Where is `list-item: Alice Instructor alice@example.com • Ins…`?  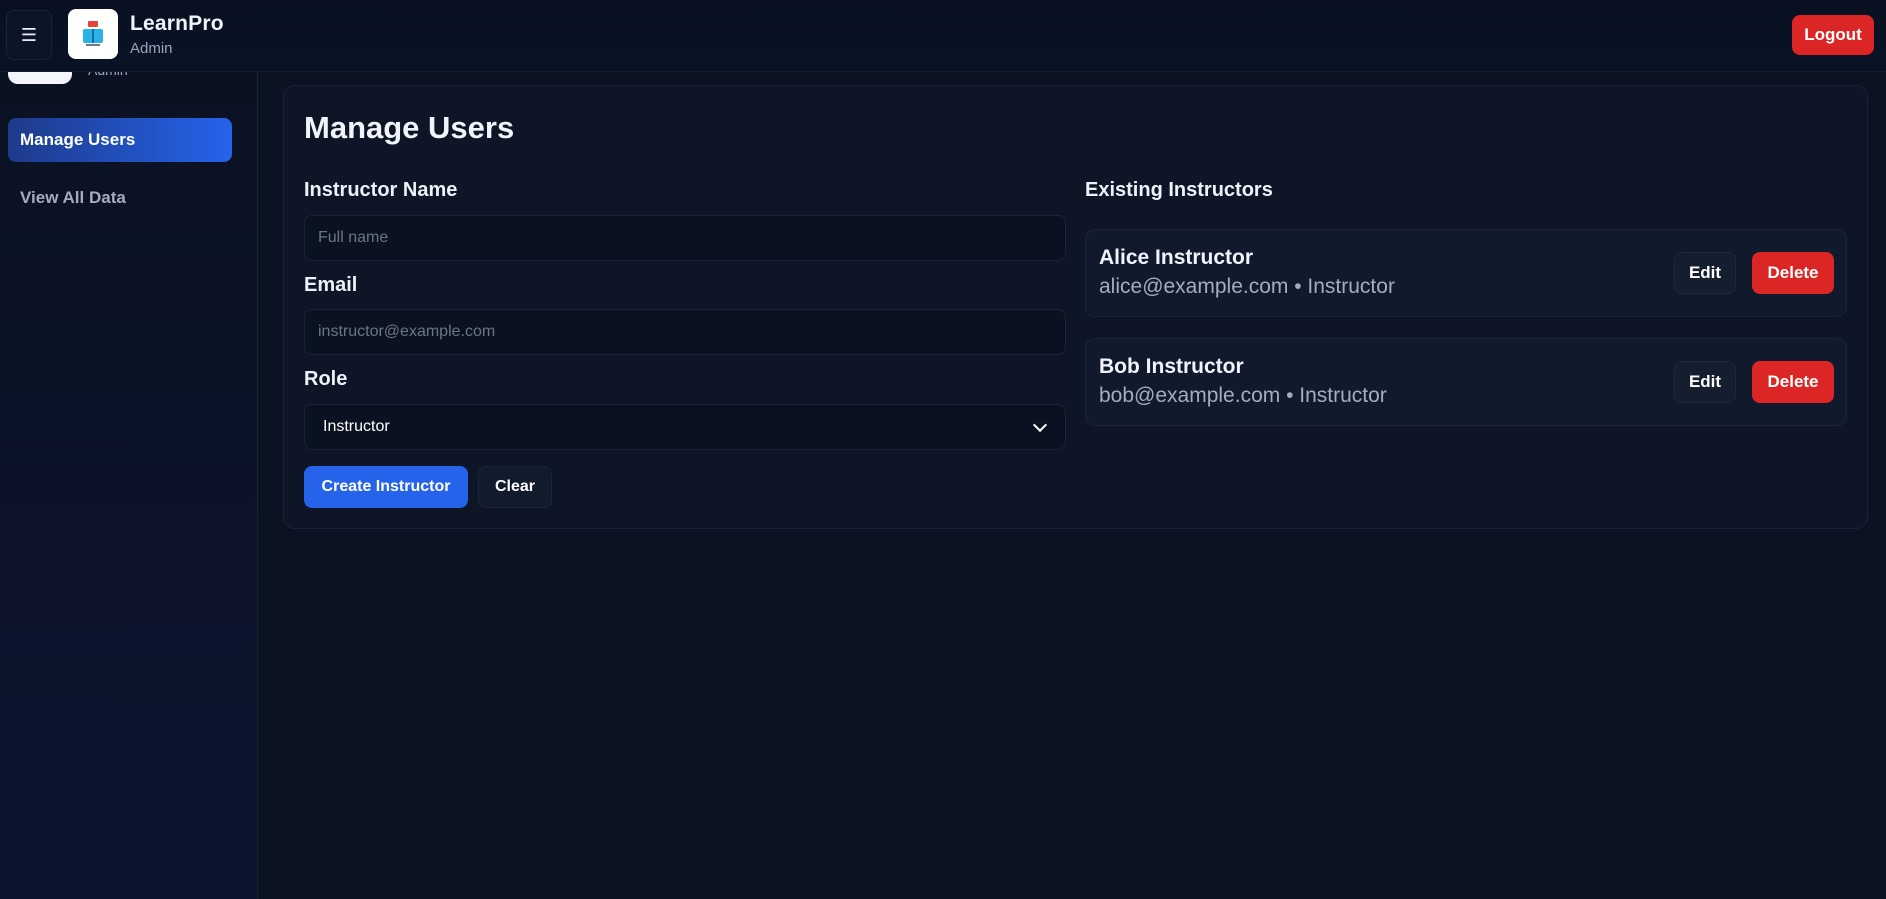 list-item: Alice Instructor alice@example.com • Ins… is located at coordinates (1466, 273).